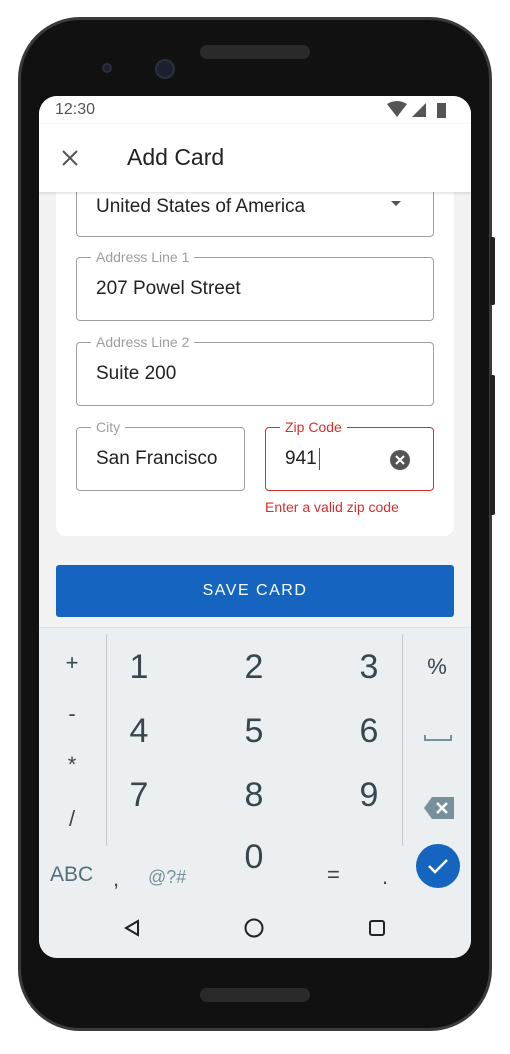 This screenshot has width=510, height=1054. What do you see at coordinates (349, 455) in the screenshot?
I see `zip-code-field: Zip Code 941` at bounding box center [349, 455].